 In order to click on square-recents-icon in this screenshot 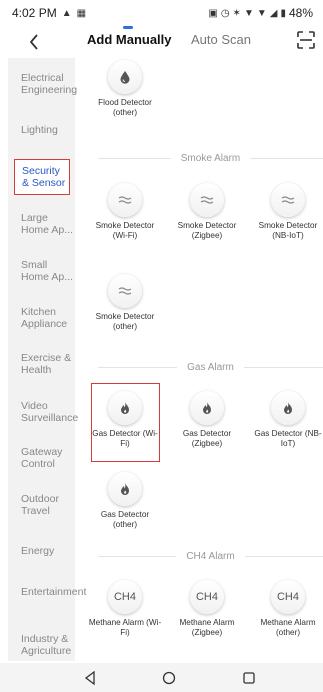, I will do `click(249, 678)`.